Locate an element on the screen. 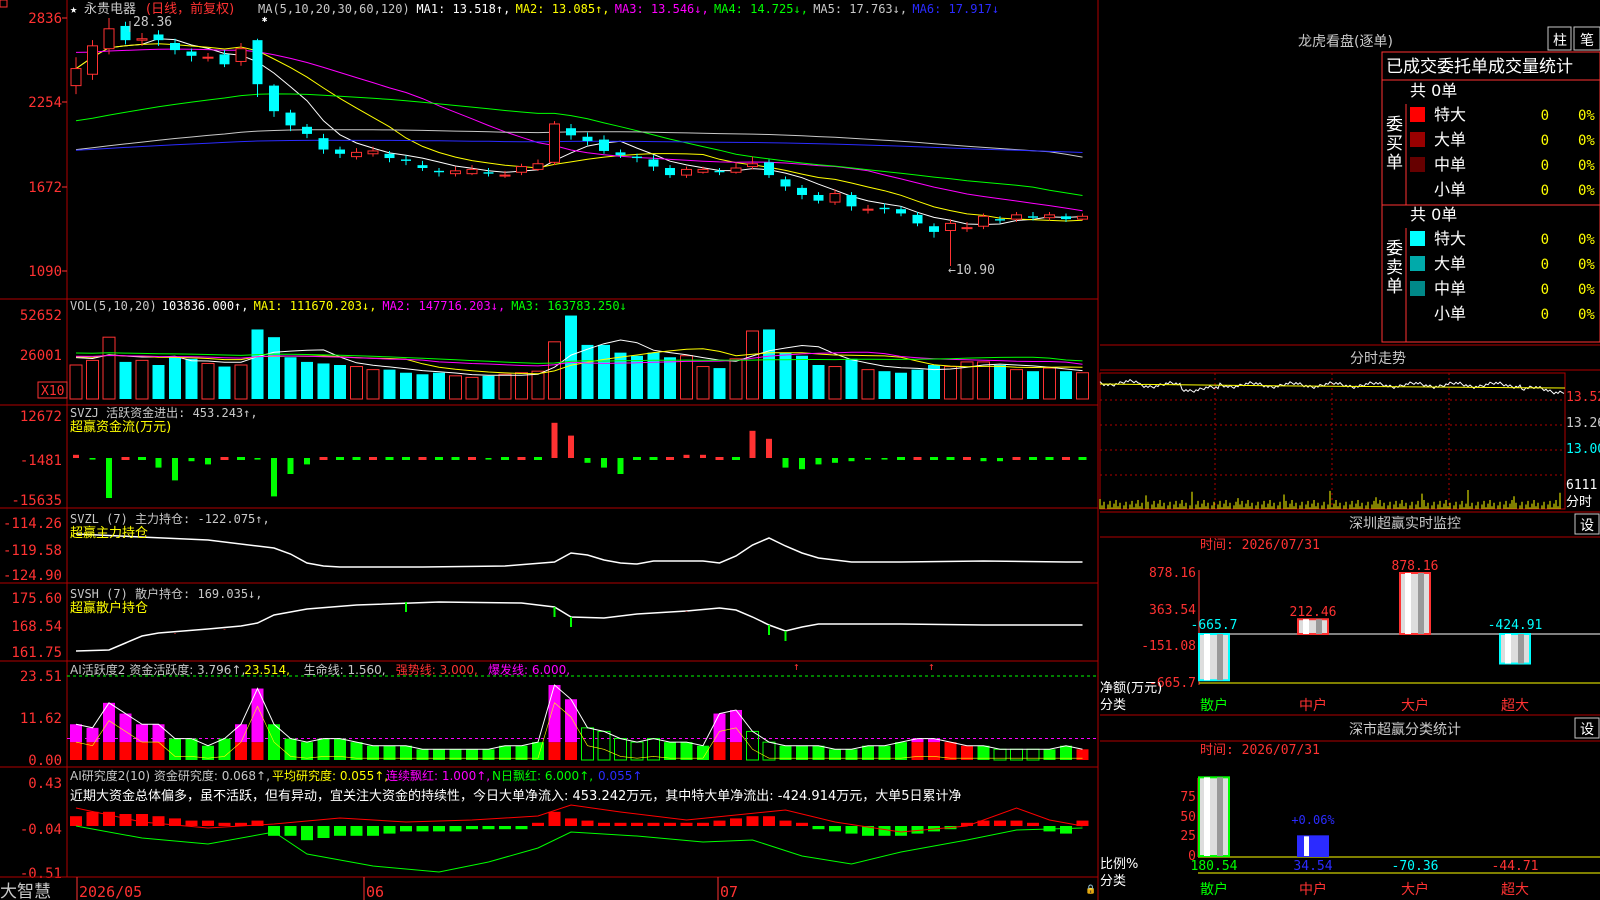 The width and height of the screenshot is (1600, 900). ai-header-item: 爆发线: 6.000, is located at coordinates (529, 669).